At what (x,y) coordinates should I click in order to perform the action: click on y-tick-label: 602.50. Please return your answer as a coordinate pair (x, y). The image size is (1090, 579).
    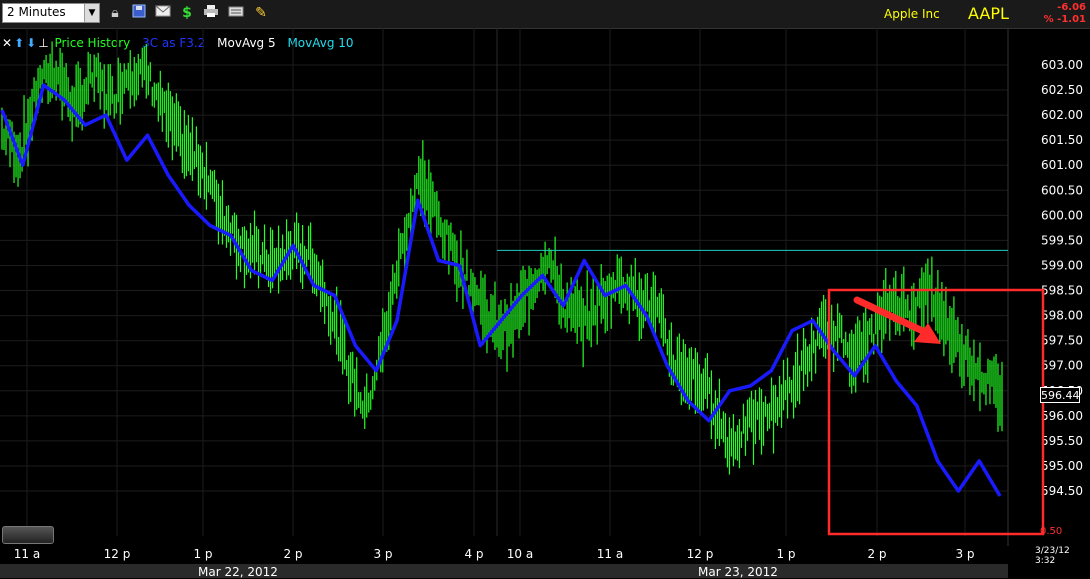
    Looking at the image, I should click on (1062, 90).